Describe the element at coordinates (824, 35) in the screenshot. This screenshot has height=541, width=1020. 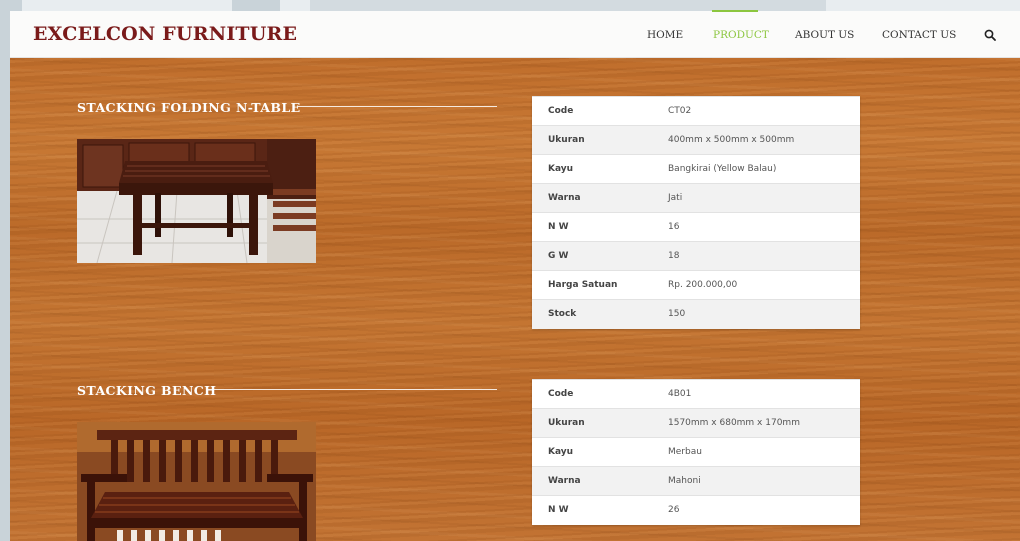
I see `nav-about-us: ABOUT US` at that location.